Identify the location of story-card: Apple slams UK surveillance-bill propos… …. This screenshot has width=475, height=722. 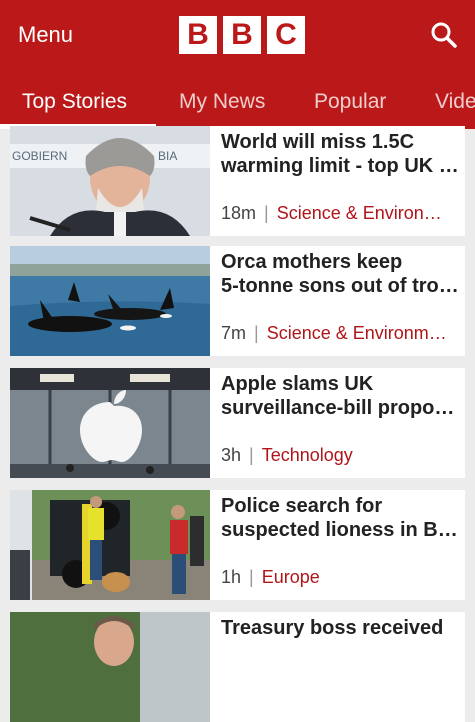
(237, 423).